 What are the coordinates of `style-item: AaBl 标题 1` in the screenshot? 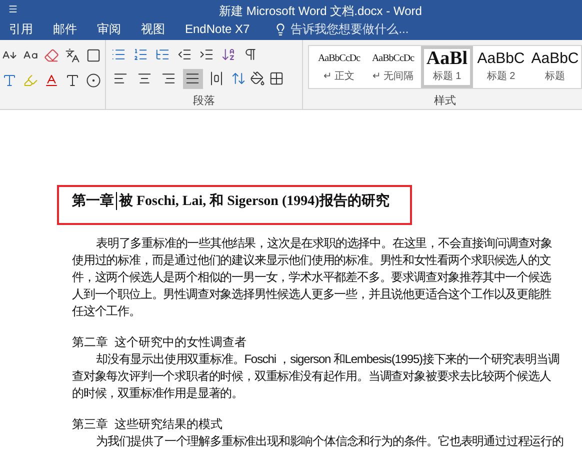 It's located at (447, 67).